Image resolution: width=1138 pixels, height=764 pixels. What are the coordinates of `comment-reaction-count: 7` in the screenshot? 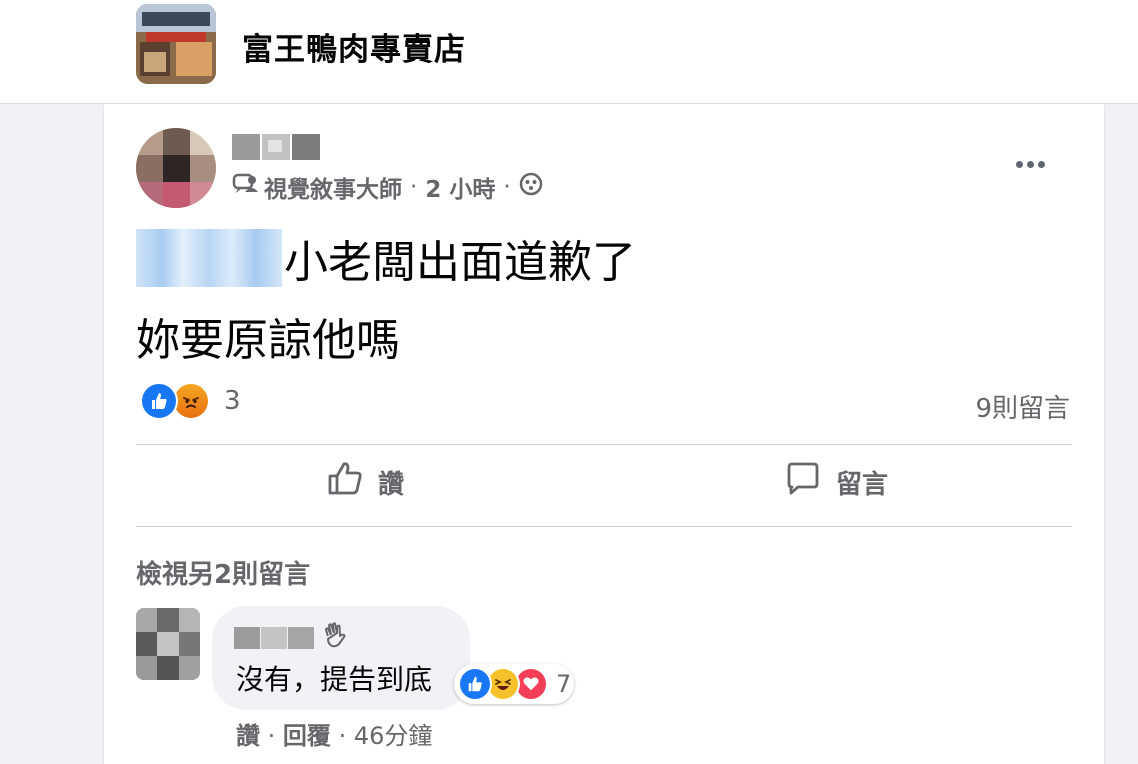 It's located at (564, 684).